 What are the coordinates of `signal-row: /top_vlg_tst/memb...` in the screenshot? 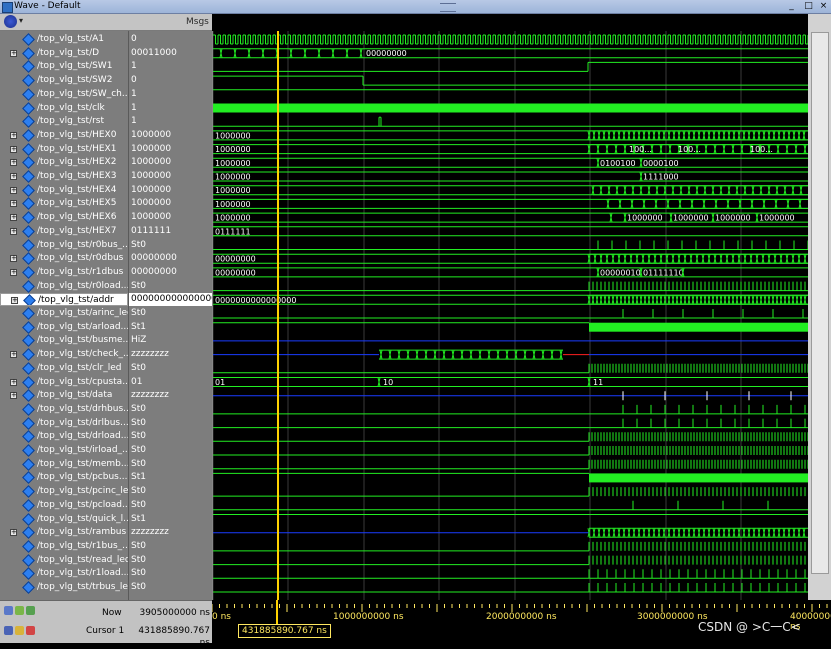 It's located at (64, 464).